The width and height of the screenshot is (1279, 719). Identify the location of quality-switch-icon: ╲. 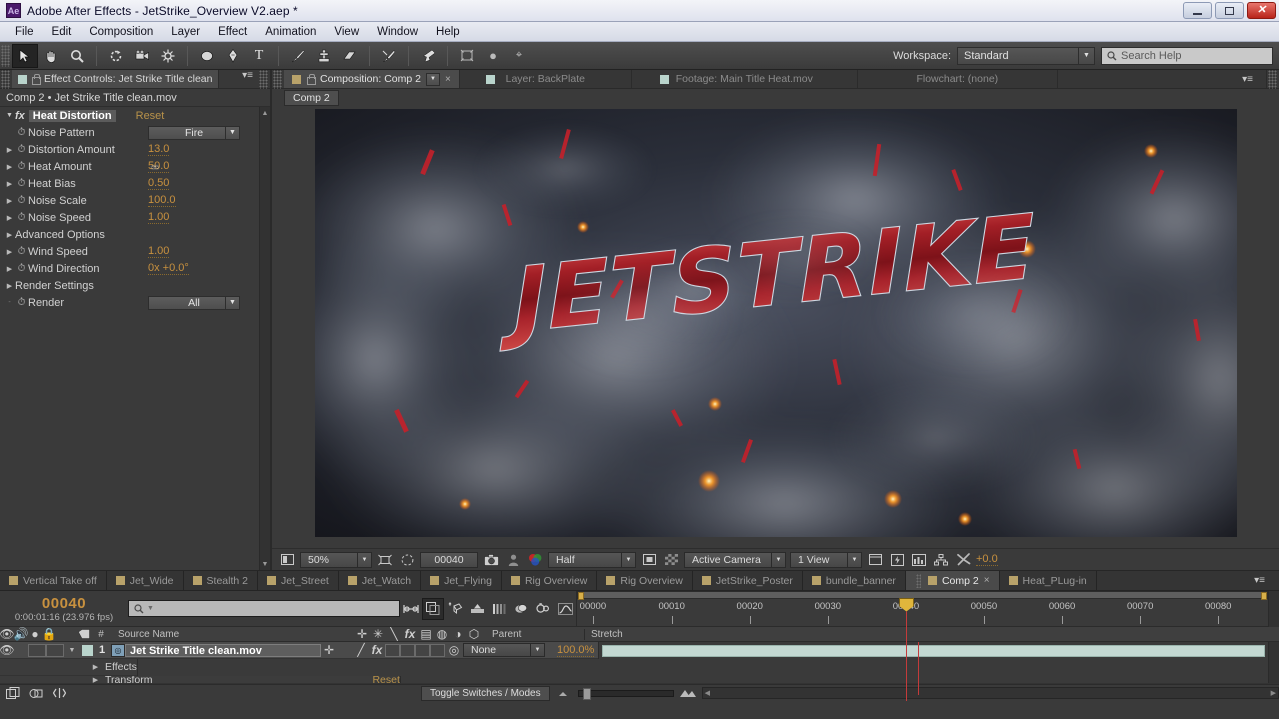
(394, 634).